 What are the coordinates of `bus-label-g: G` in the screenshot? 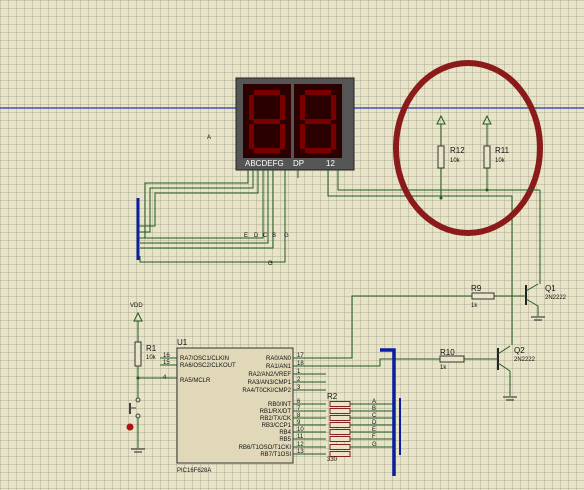 It's located at (270, 264).